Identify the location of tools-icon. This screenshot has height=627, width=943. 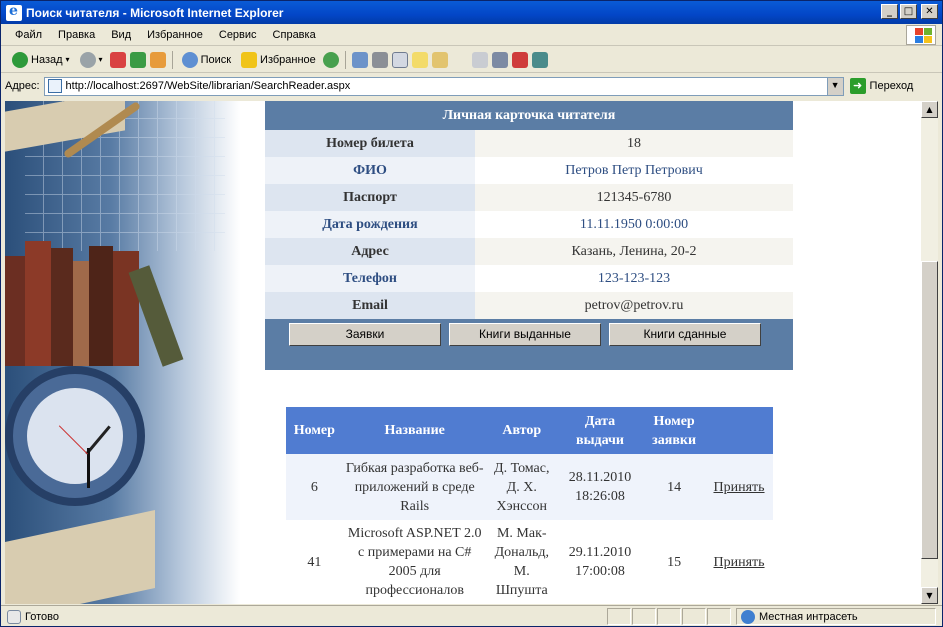
(499, 59).